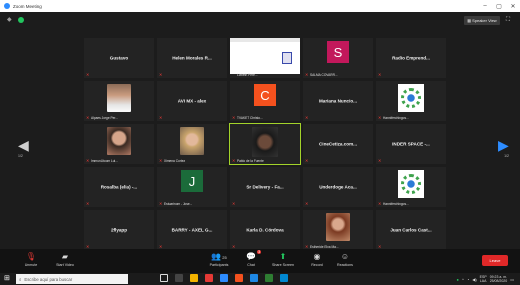 The height and width of the screenshot is (285, 520). What do you see at coordinates (239, 278) in the screenshot?
I see `powerpoint-icon` at bounding box center [239, 278].